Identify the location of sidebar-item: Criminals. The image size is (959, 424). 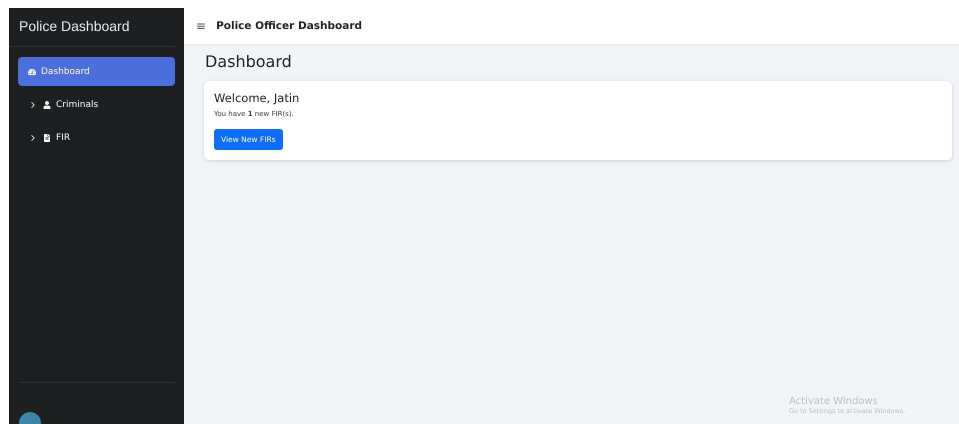
(96, 104).